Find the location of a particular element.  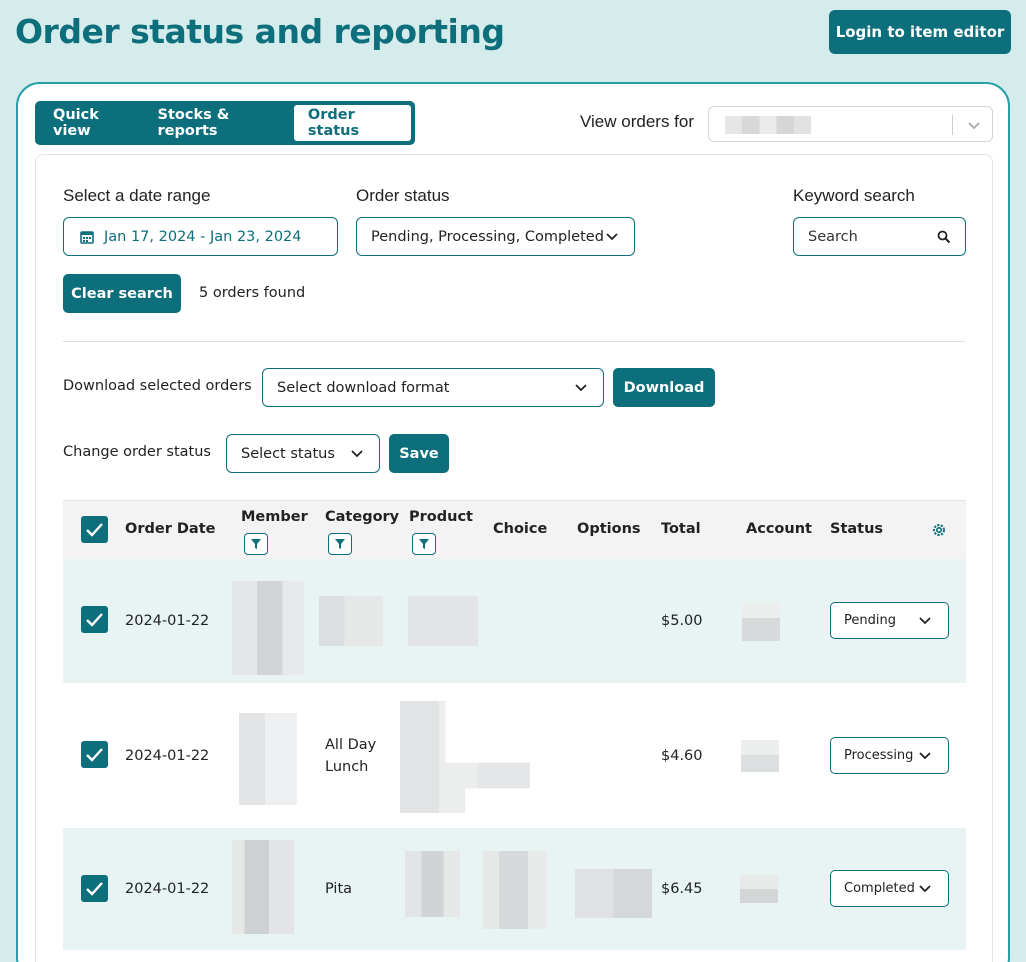

product-filter-button is located at coordinates (424, 544).